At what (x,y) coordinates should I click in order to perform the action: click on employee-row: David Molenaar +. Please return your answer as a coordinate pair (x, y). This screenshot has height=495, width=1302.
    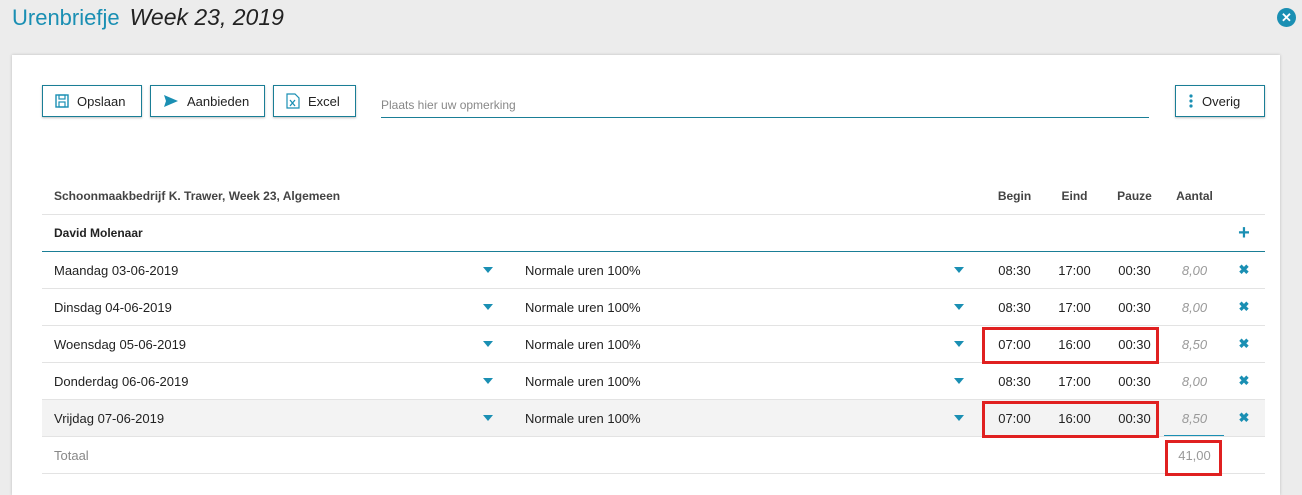
    Looking at the image, I should click on (653, 233).